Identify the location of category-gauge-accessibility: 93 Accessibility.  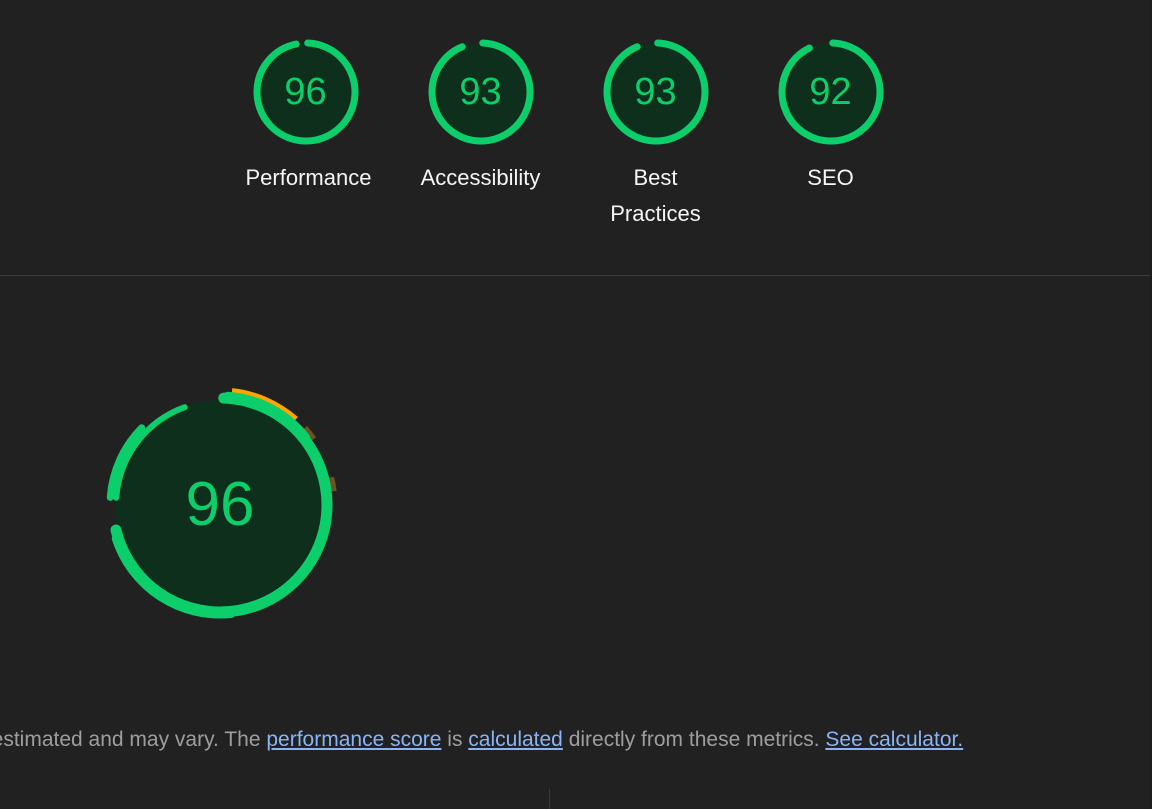
(480, 112).